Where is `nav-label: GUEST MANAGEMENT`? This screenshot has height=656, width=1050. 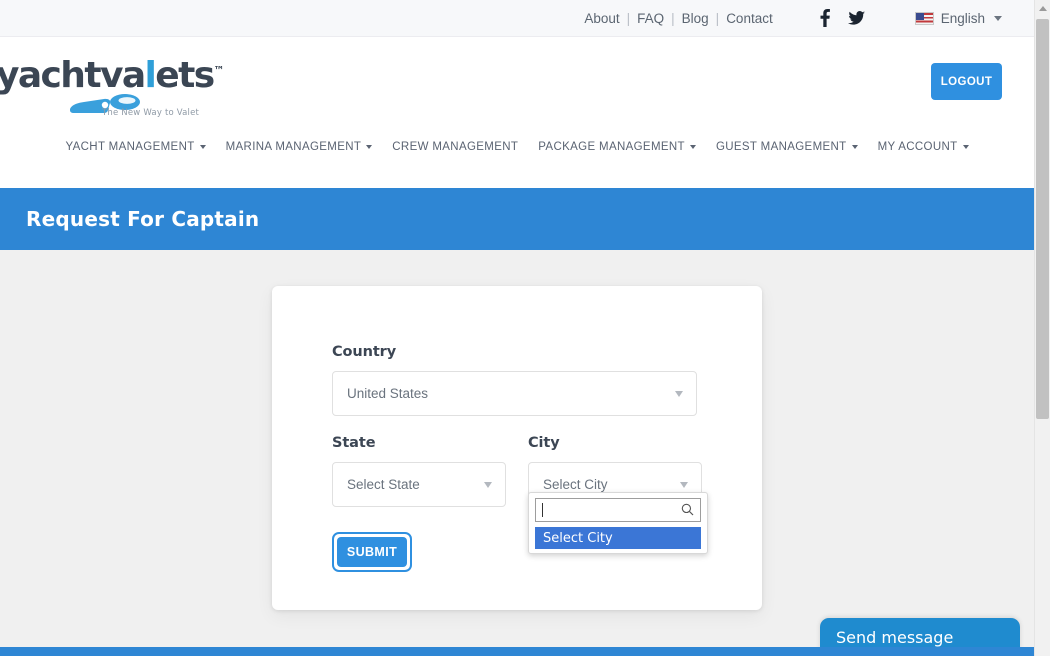
nav-label: GUEST MANAGEMENT is located at coordinates (781, 147).